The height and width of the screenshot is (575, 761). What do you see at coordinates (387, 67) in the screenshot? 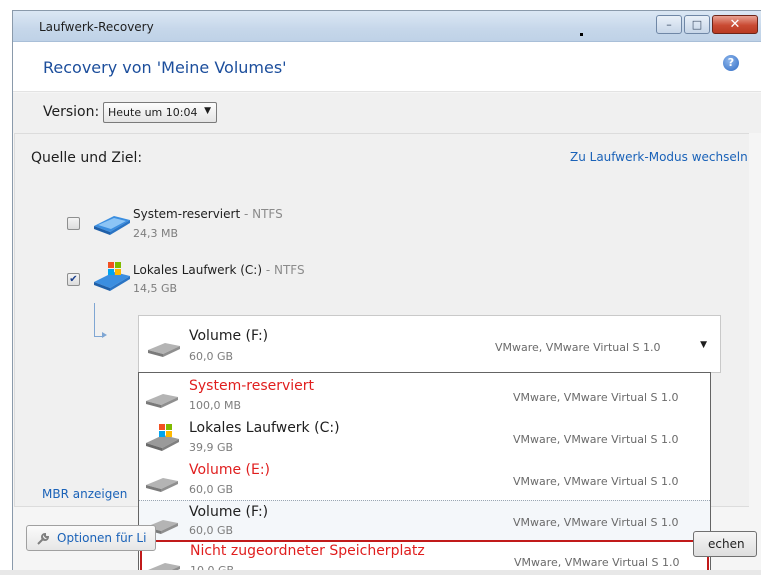
I see `dialog-header: Recovery von 'Meine Volumes' ?` at bounding box center [387, 67].